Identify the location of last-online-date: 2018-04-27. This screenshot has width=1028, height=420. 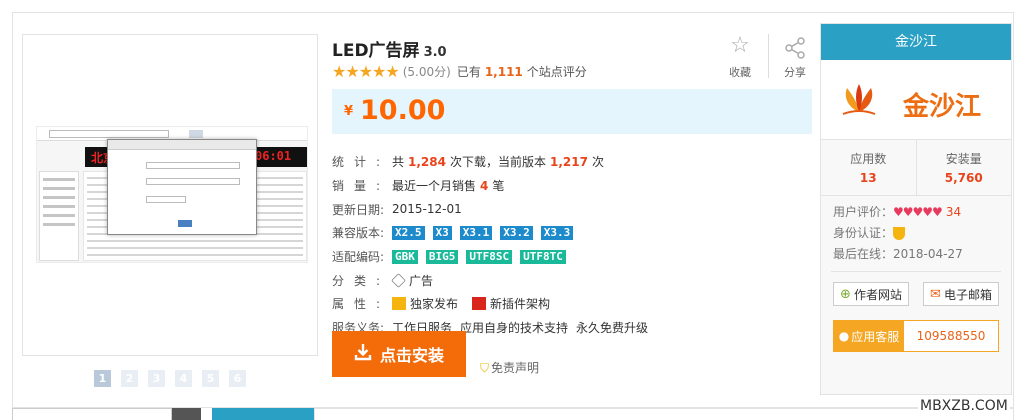
(928, 254).